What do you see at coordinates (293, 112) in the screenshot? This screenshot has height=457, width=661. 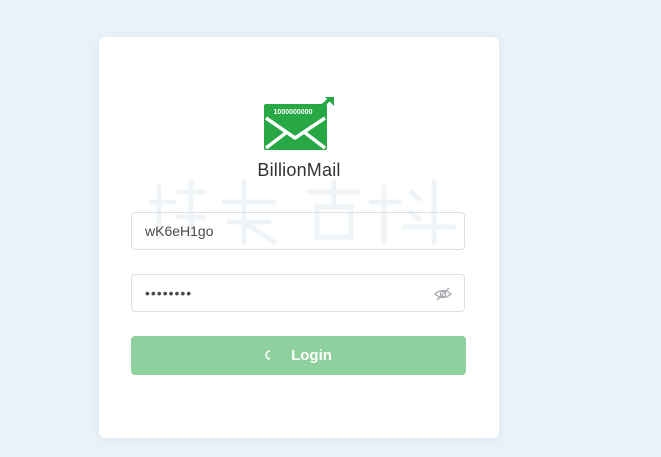 I see `logo-badge-text: 1000000000` at bounding box center [293, 112].